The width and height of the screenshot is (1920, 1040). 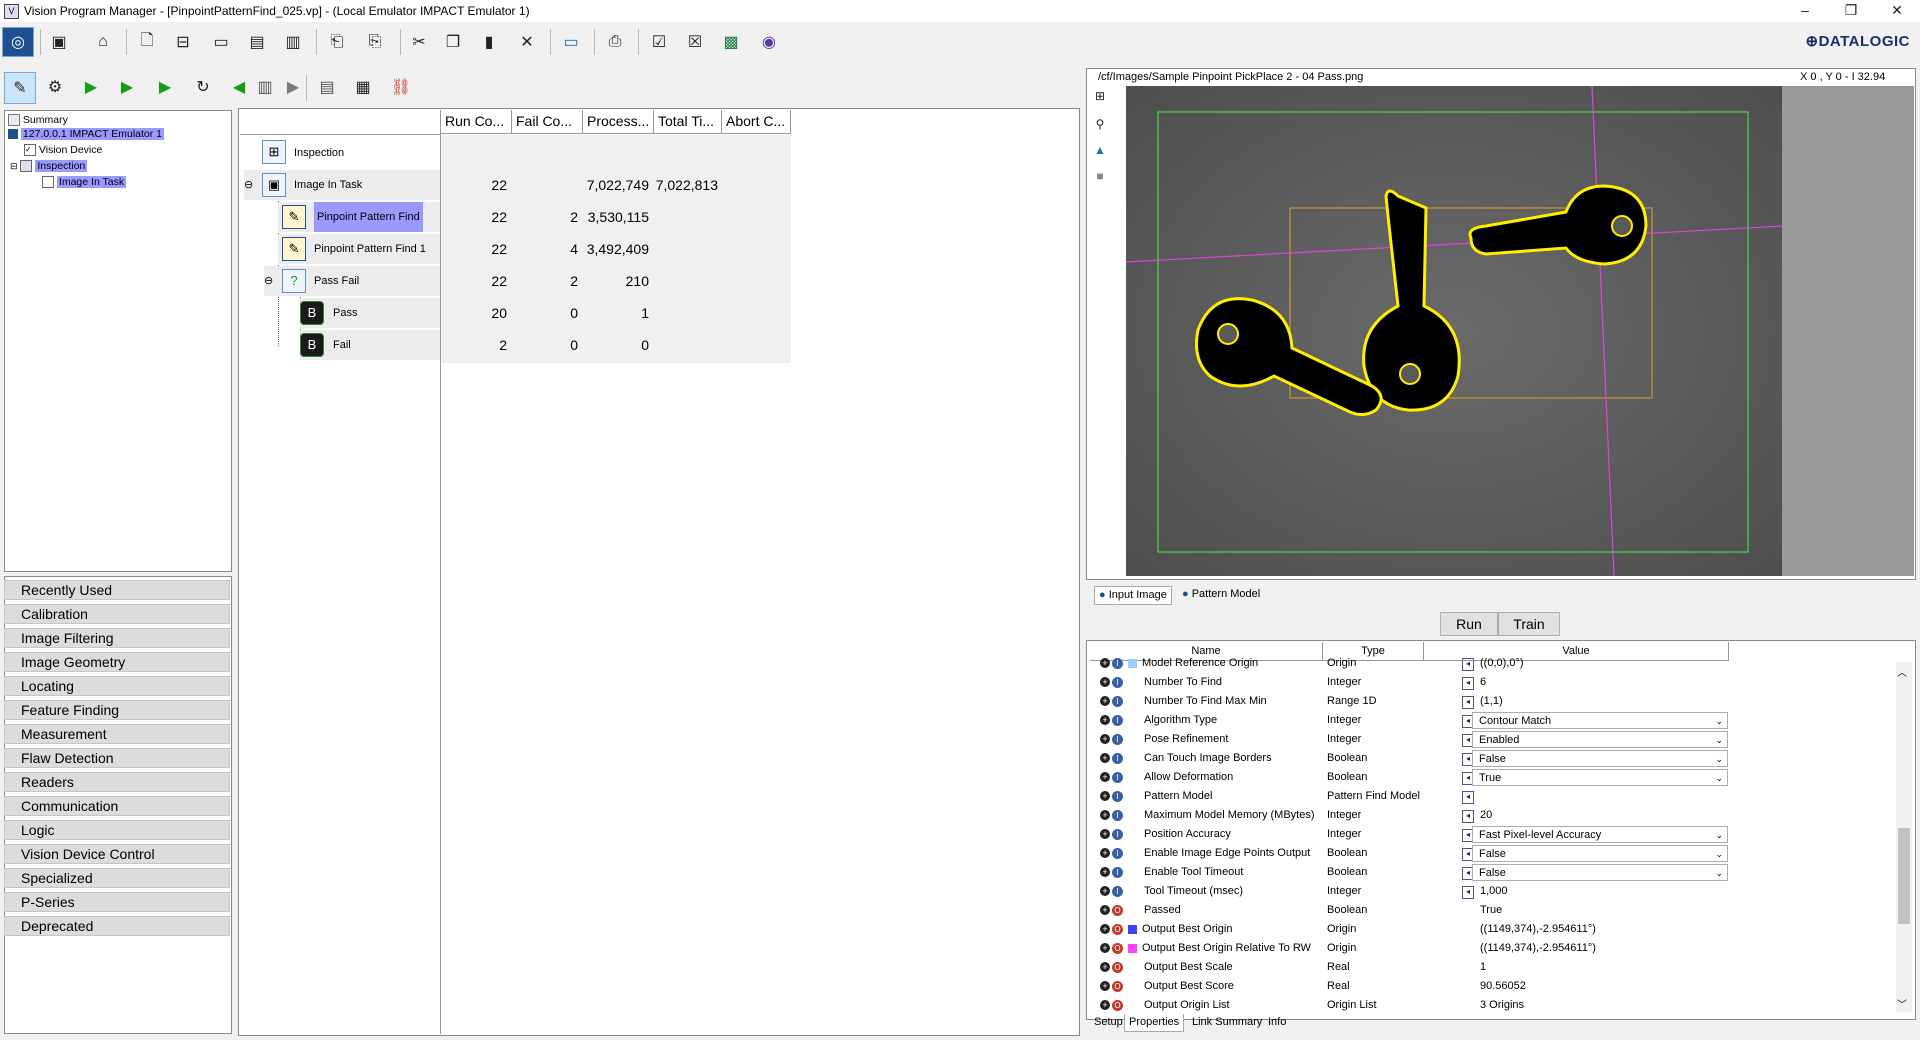 I want to click on cut-icon: ✂, so click(x=419, y=42).